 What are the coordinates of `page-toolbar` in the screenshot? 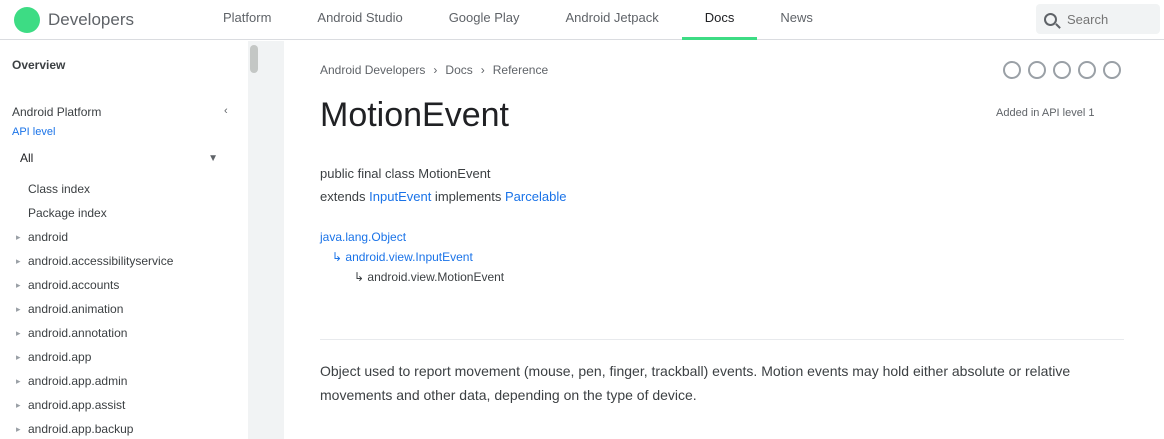 It's located at (1058, 70).